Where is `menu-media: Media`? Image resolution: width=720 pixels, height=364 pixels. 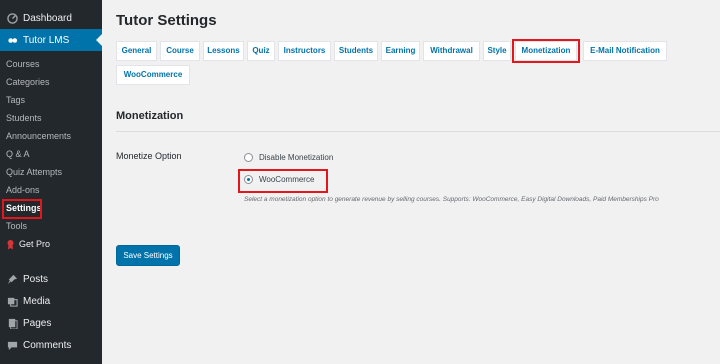
menu-media: Media is located at coordinates (51, 301).